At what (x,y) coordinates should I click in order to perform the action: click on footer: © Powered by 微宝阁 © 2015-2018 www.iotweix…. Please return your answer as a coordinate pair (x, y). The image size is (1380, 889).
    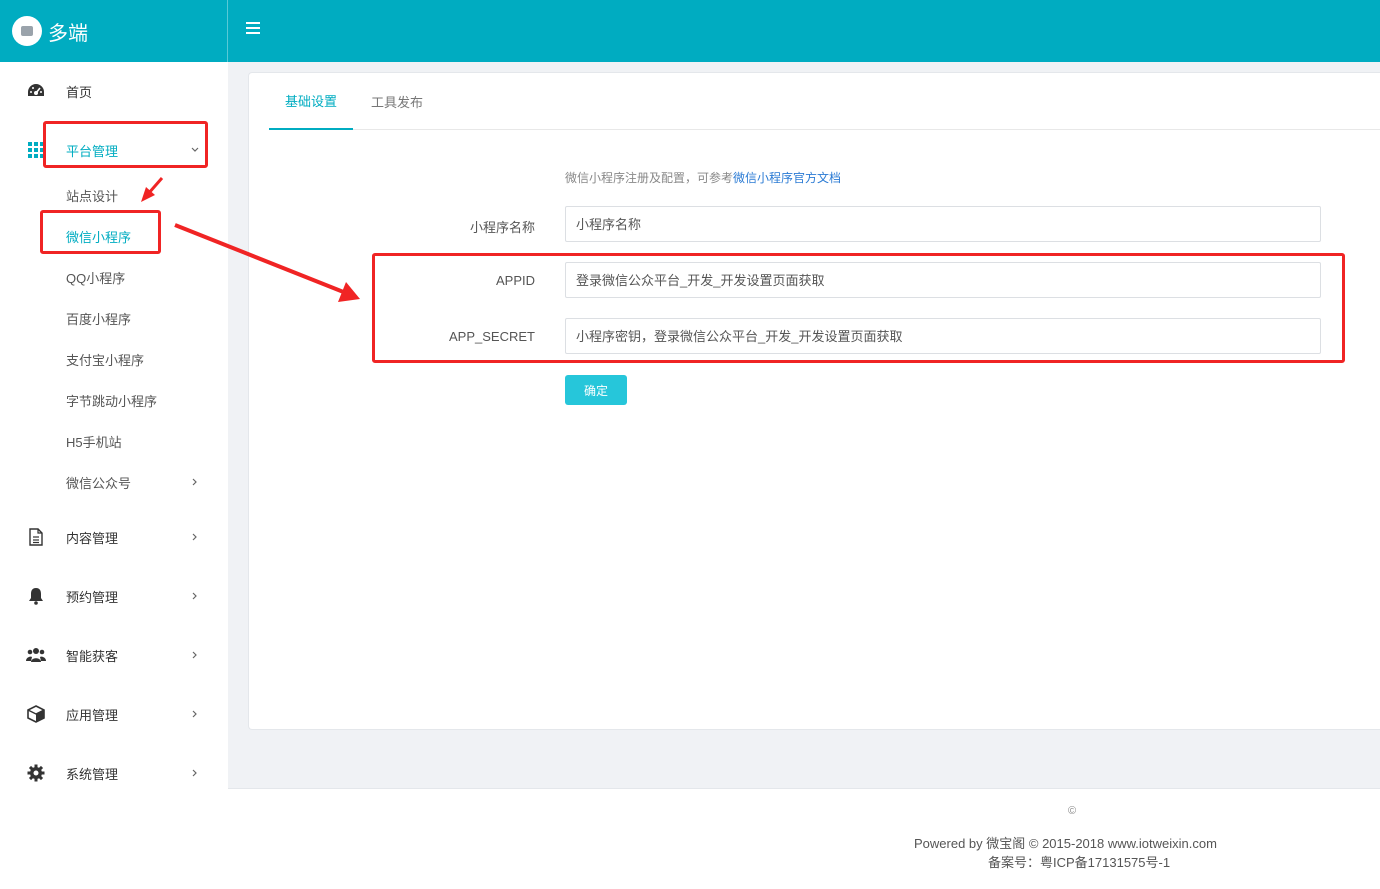
    Looking at the image, I should click on (804, 838).